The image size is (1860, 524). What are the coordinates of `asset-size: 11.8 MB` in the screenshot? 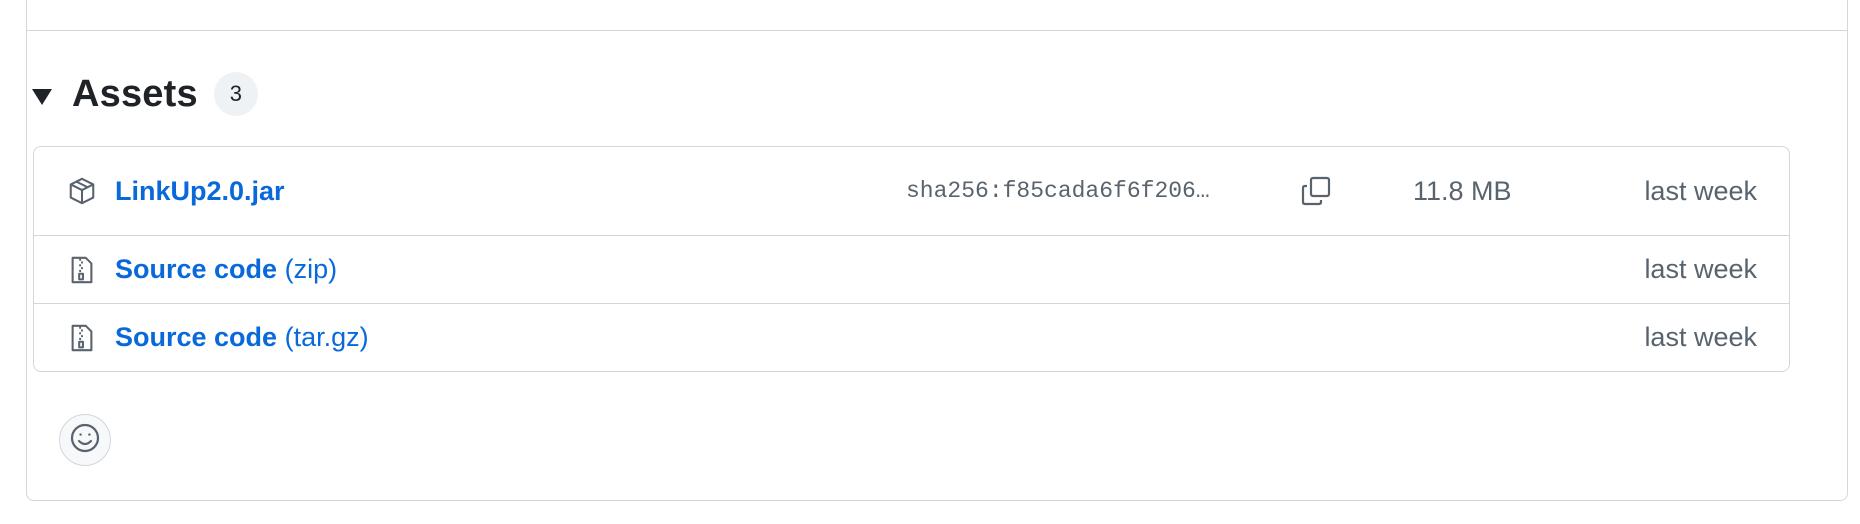 It's located at (1462, 190).